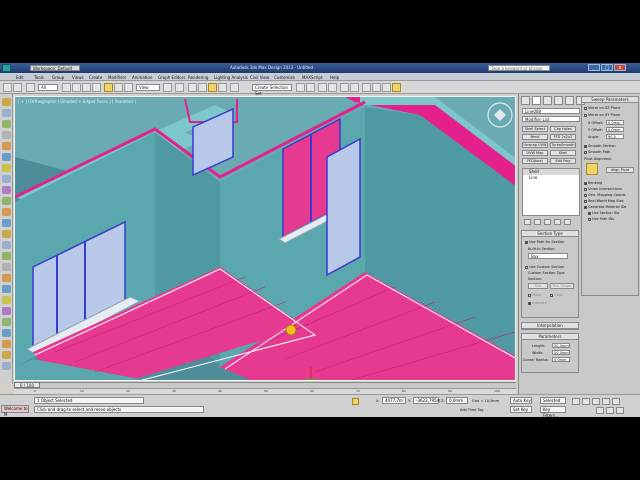 The image size is (640, 480). What do you see at coordinates (472, 410) in the screenshot?
I see `add-time-tag: Add Time Tag` at bounding box center [472, 410].